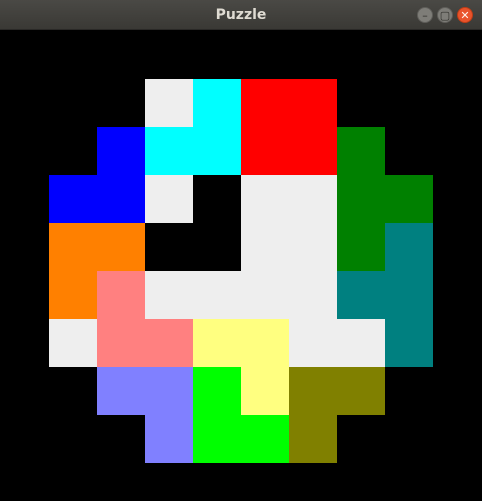 The width and height of the screenshot is (482, 501). Describe the element at coordinates (169, 199) in the screenshot. I see `white-piece-2-cell` at that location.